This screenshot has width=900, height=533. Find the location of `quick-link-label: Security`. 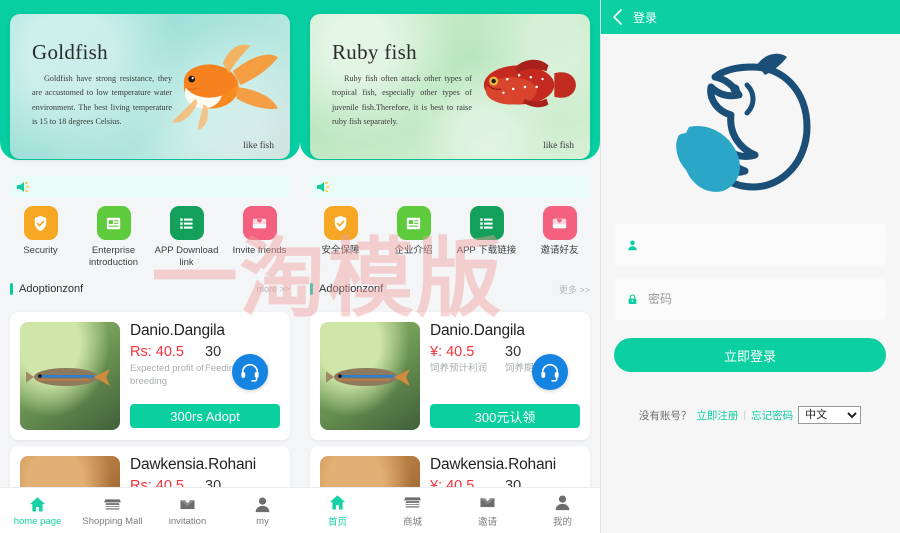

quick-link-label: Security is located at coordinates (40, 250).